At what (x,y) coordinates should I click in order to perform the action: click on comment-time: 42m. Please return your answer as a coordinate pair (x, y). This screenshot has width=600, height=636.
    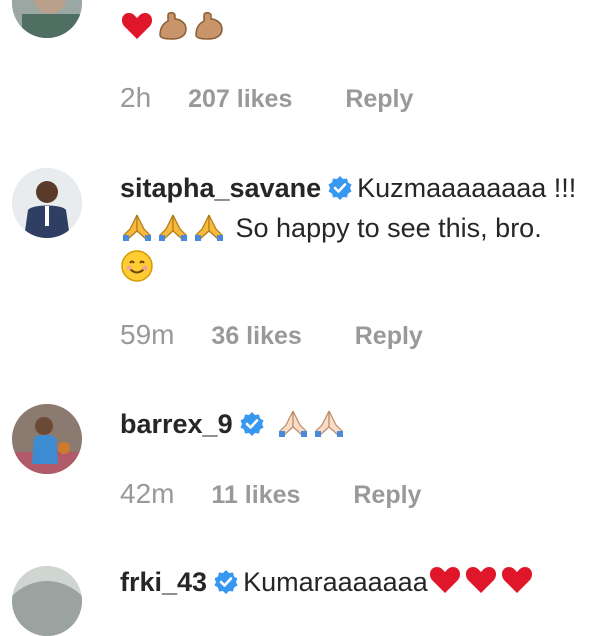
    Looking at the image, I should click on (147, 493).